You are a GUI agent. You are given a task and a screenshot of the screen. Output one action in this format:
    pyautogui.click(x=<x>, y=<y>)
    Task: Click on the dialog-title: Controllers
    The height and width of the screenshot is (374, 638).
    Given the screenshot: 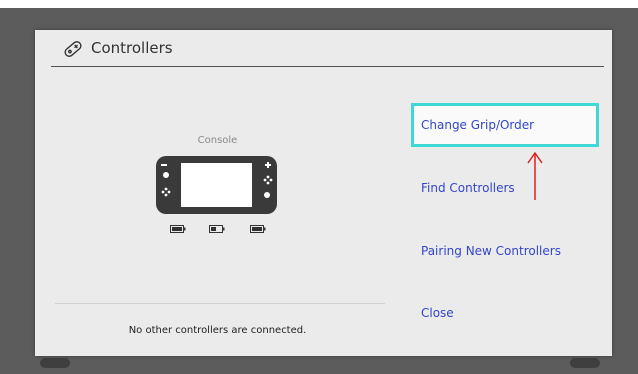 What is the action you would take?
    pyautogui.click(x=132, y=48)
    